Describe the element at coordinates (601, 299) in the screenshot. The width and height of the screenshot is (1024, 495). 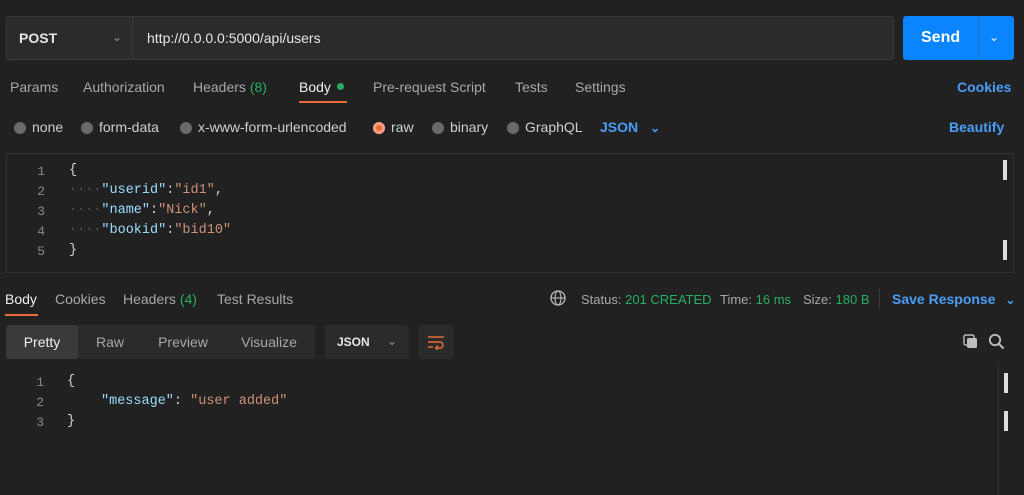
I see `status-label: Status:` at that location.